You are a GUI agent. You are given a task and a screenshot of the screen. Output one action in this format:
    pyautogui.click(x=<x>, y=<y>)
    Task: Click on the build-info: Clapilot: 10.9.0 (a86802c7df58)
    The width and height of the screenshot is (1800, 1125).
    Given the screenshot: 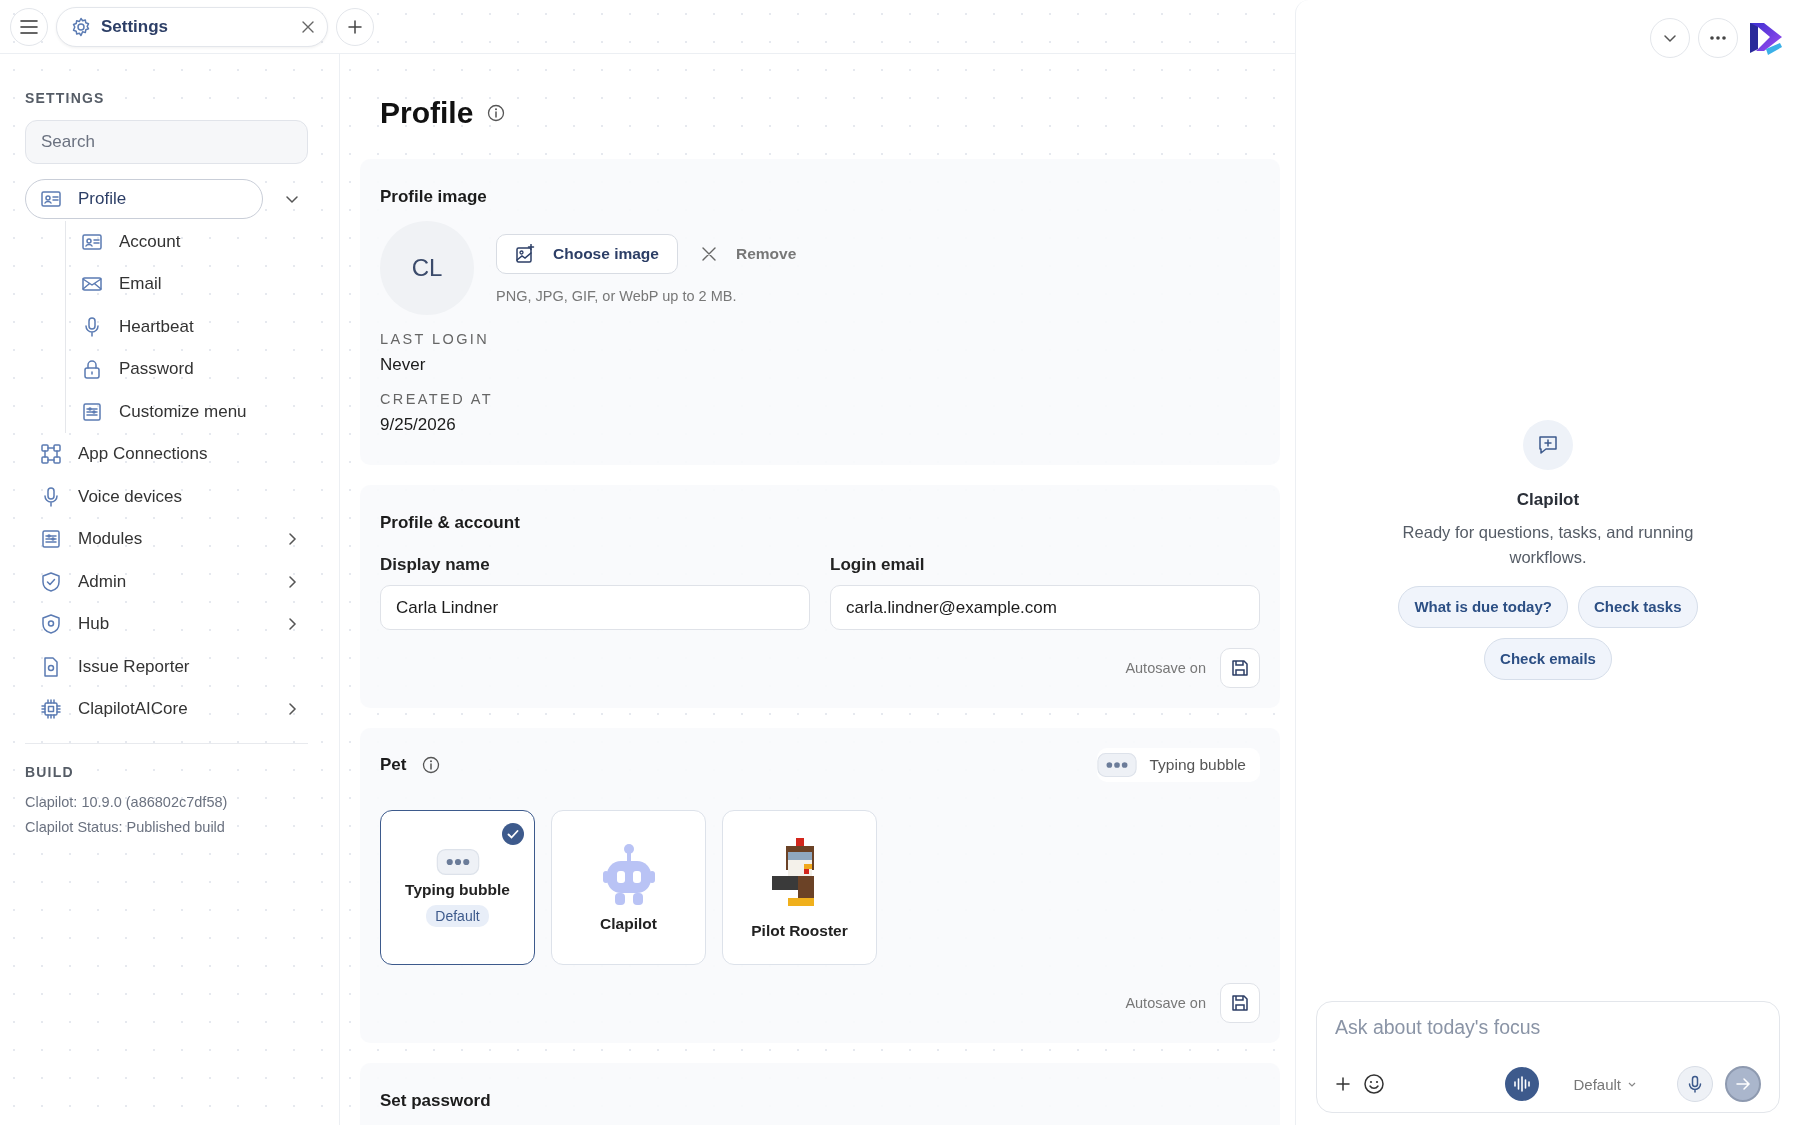 What is the action you would take?
    pyautogui.click(x=127, y=801)
    